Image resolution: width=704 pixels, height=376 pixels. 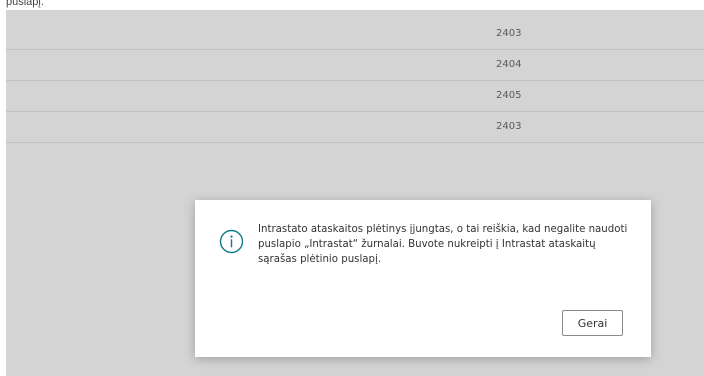 I want to click on table-row: 2404, so click(x=355, y=65).